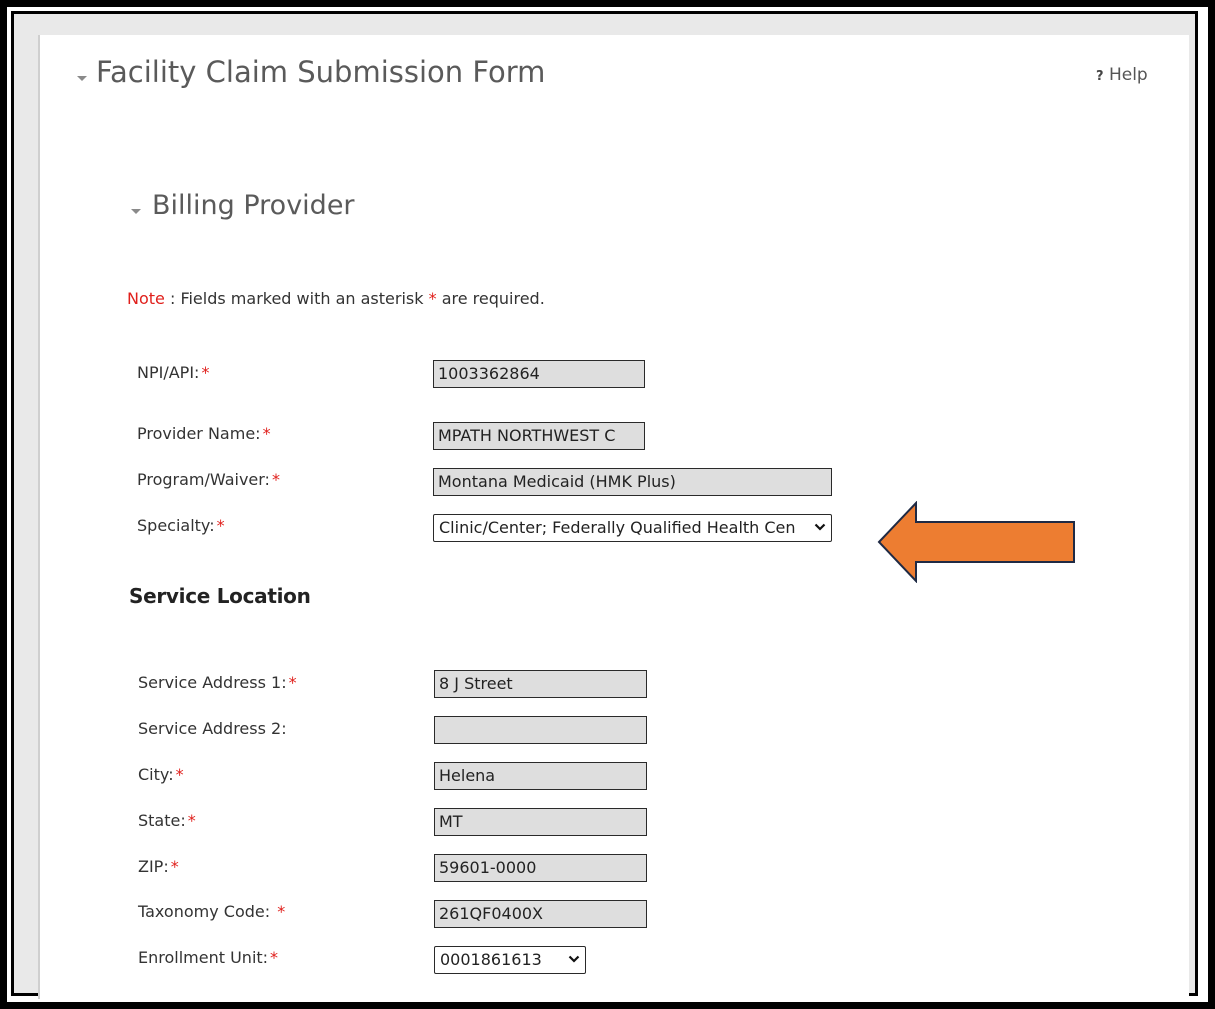  Describe the element at coordinates (253, 205) in the screenshot. I see `billing-provider-title: Billing Provider` at that location.